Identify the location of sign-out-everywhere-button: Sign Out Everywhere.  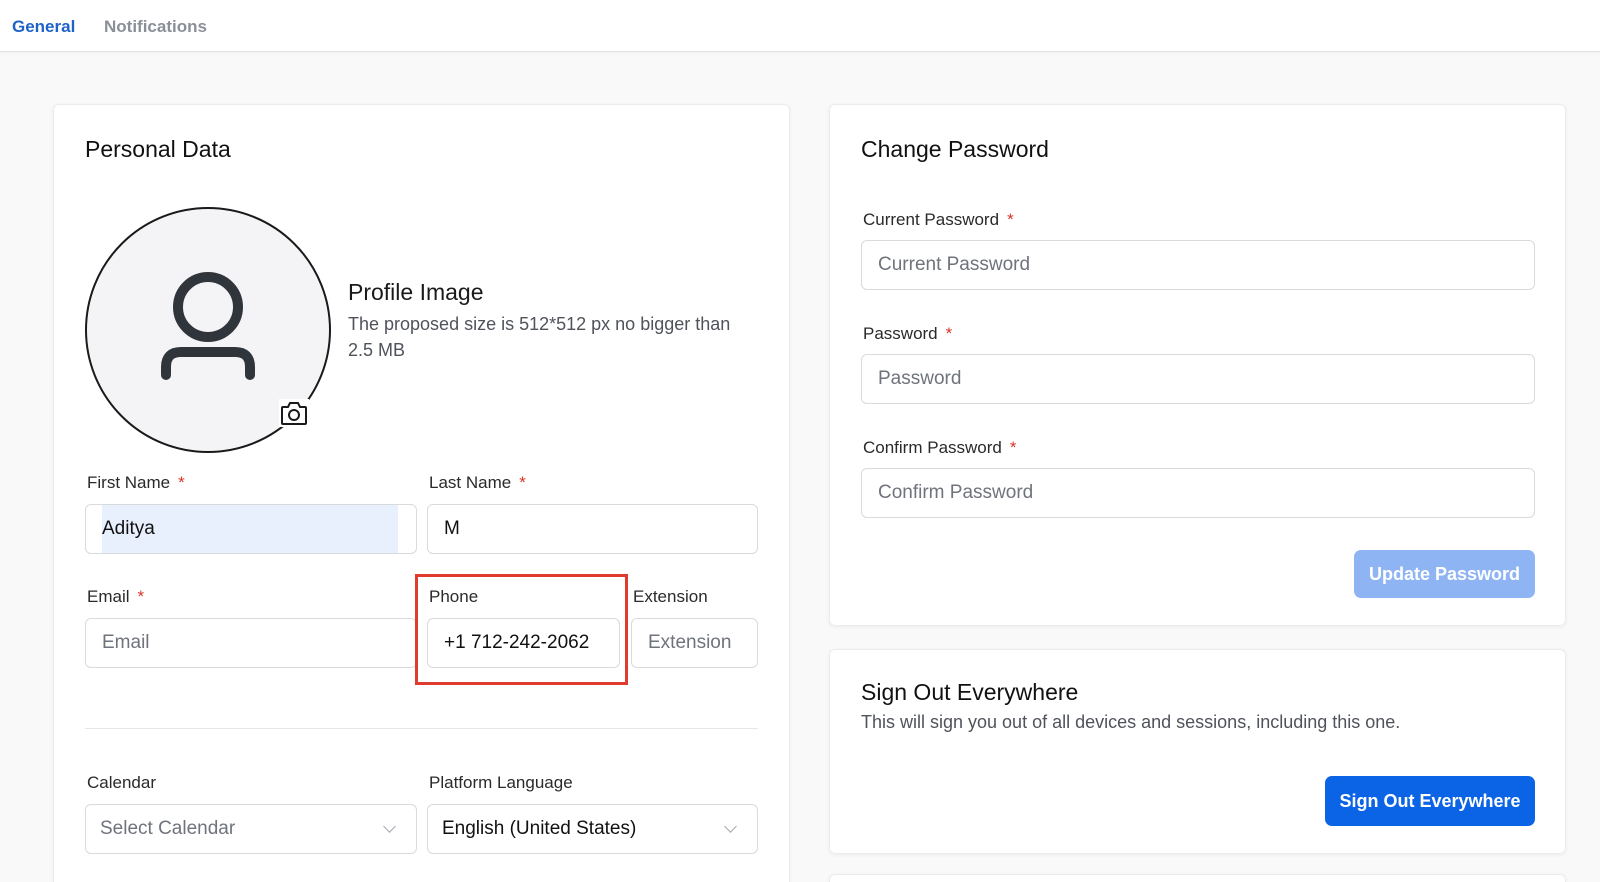
(1430, 801).